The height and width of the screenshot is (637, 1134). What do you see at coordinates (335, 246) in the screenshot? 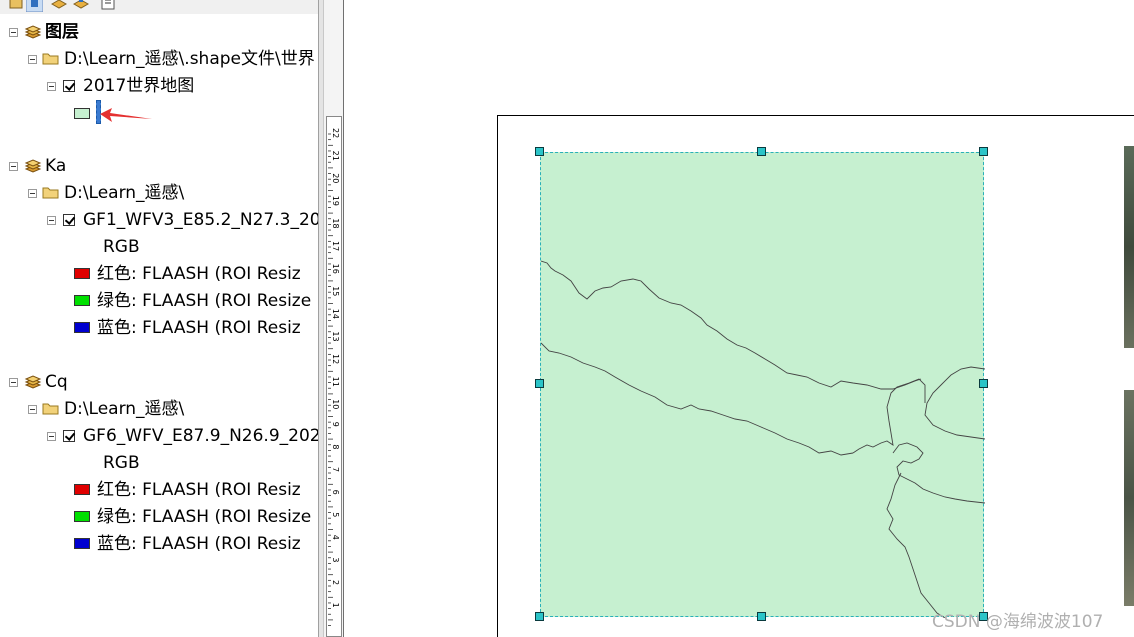
I see `ruler-label: 17` at bounding box center [335, 246].